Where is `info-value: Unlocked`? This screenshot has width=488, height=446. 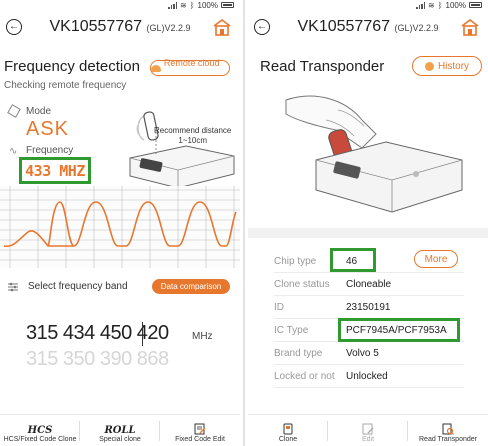
info-value: Unlocked is located at coordinates (367, 376).